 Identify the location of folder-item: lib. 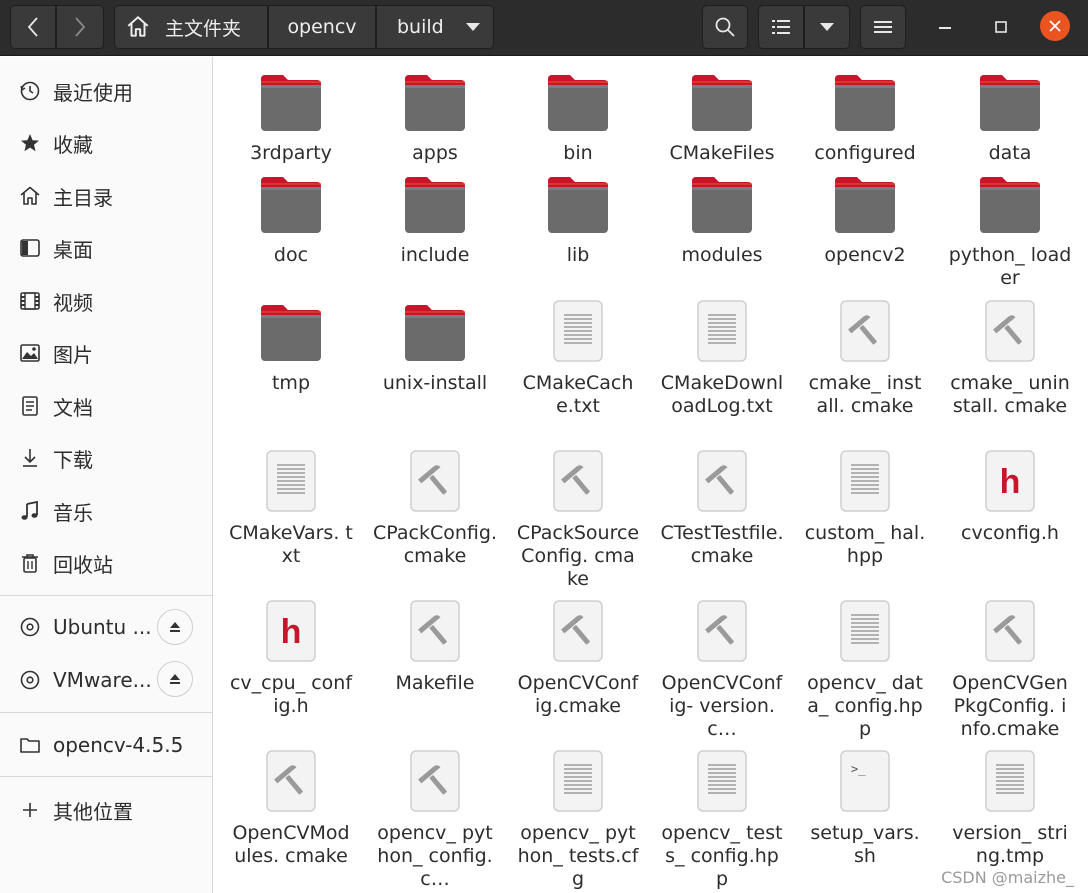
(578, 219).